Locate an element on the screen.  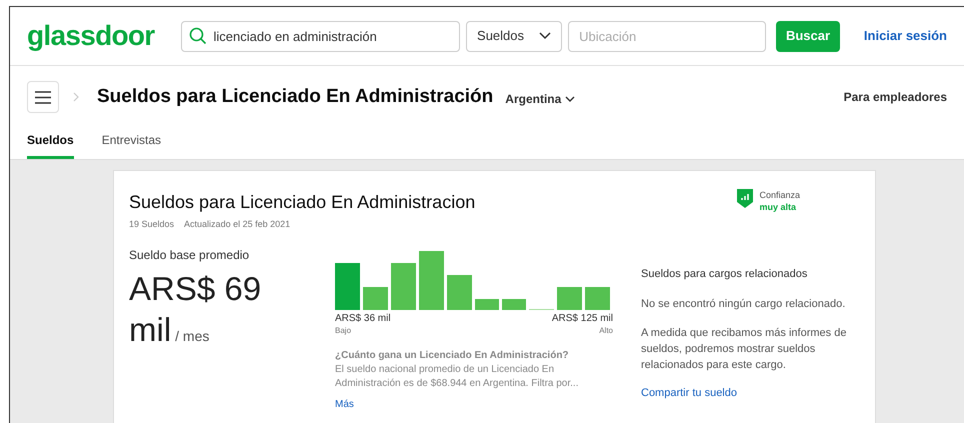
location-field: Ubicación is located at coordinates (667, 36).